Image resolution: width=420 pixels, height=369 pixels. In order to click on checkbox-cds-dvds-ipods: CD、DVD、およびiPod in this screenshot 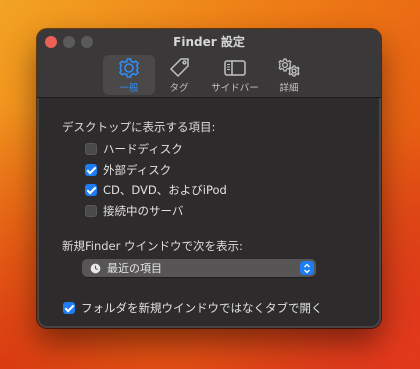, I will do `click(156, 190)`.